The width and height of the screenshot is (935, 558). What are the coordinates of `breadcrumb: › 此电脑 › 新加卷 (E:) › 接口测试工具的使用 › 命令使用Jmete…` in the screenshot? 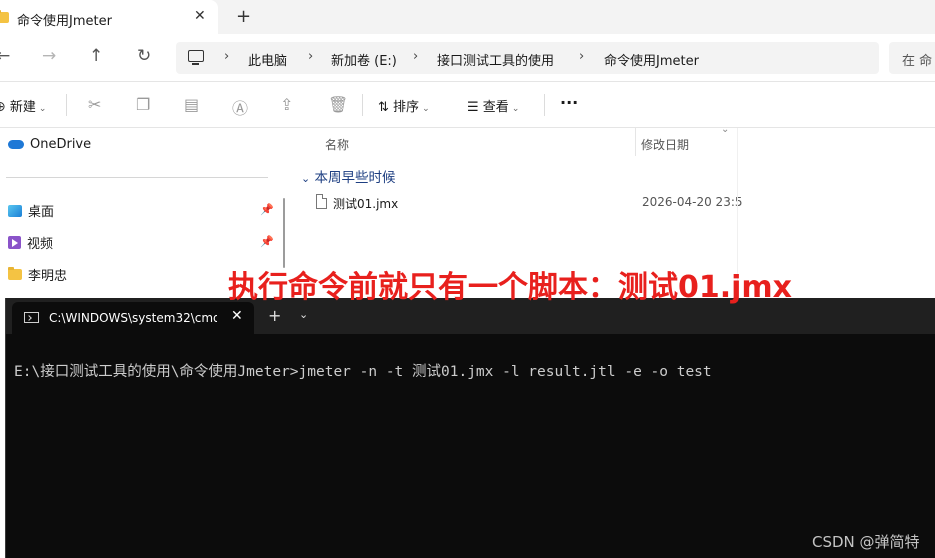 It's located at (527, 58).